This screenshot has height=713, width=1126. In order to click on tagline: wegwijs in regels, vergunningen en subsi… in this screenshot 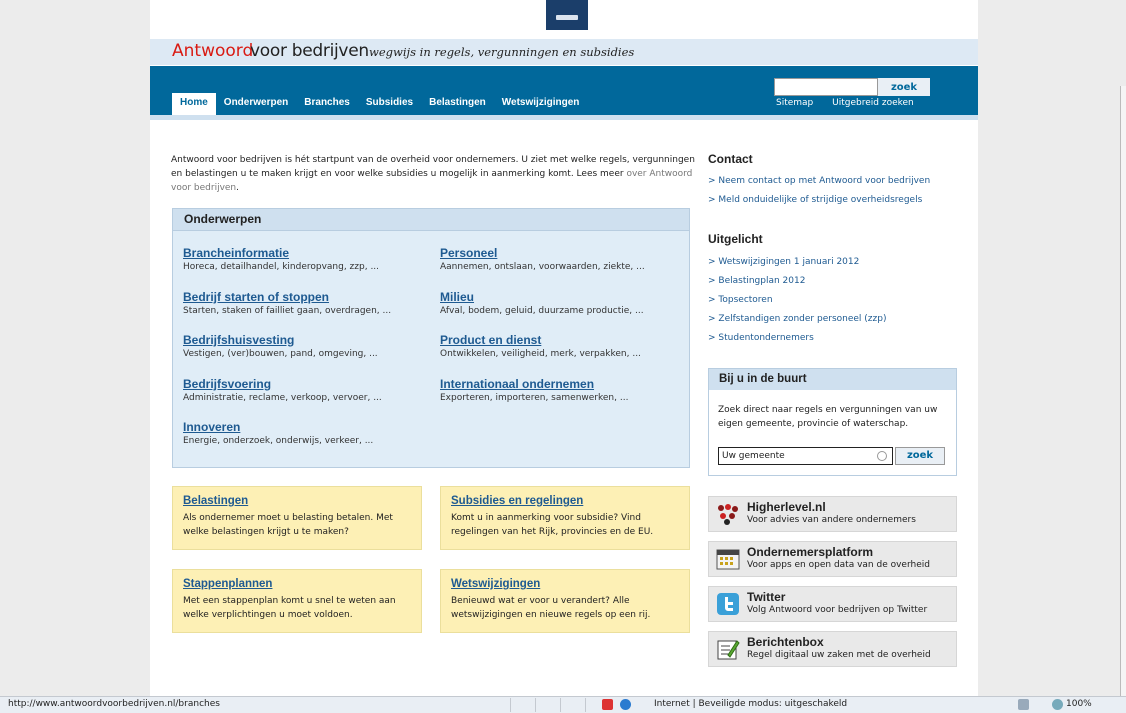, I will do `click(502, 52)`.